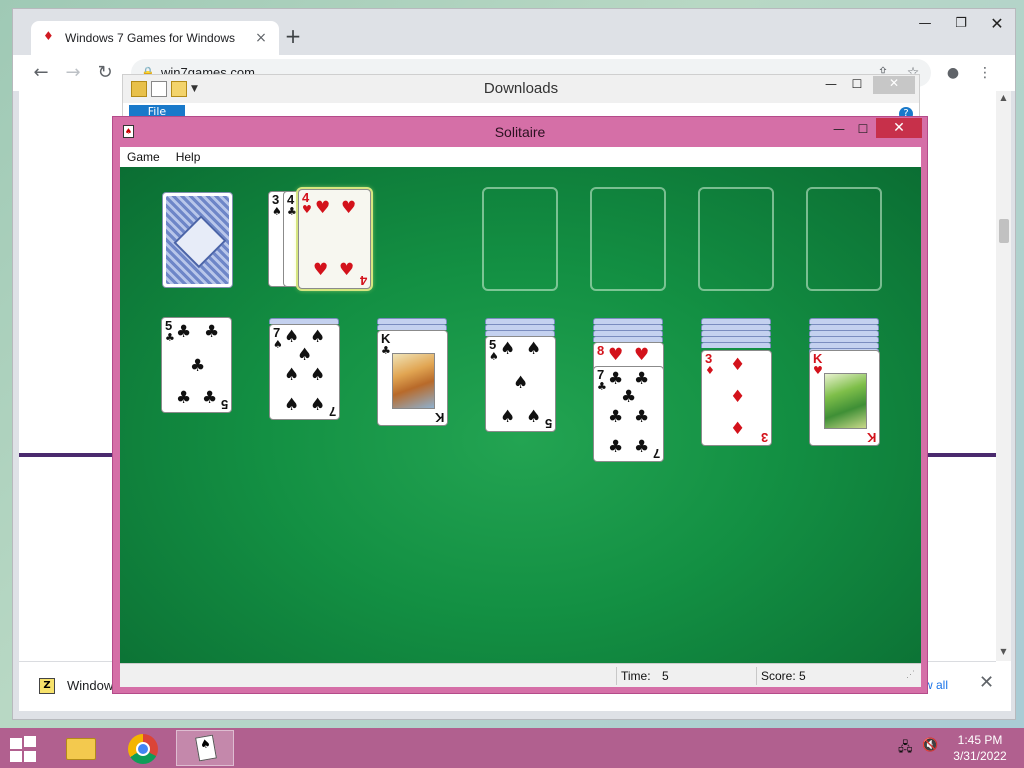  Describe the element at coordinates (953, 73) in the screenshot. I see `profile-avatar-icon: ●` at that location.